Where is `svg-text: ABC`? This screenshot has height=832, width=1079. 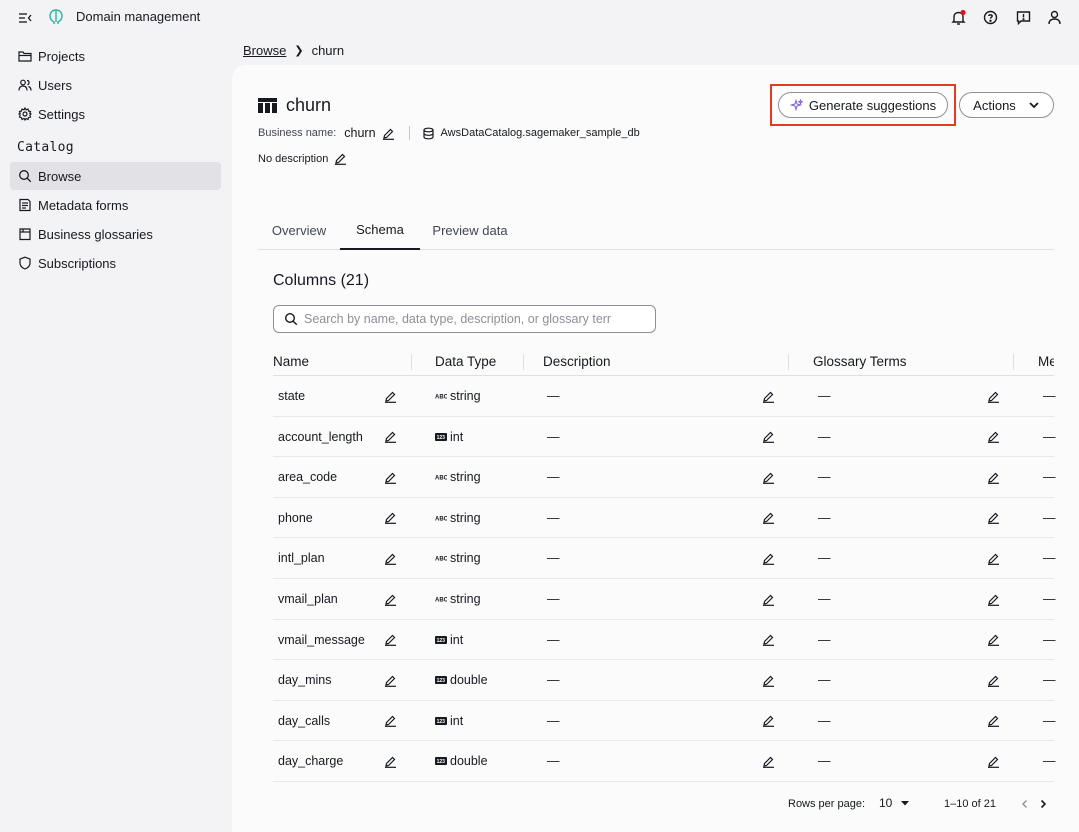
svg-text: ABC is located at coordinates (441, 519).